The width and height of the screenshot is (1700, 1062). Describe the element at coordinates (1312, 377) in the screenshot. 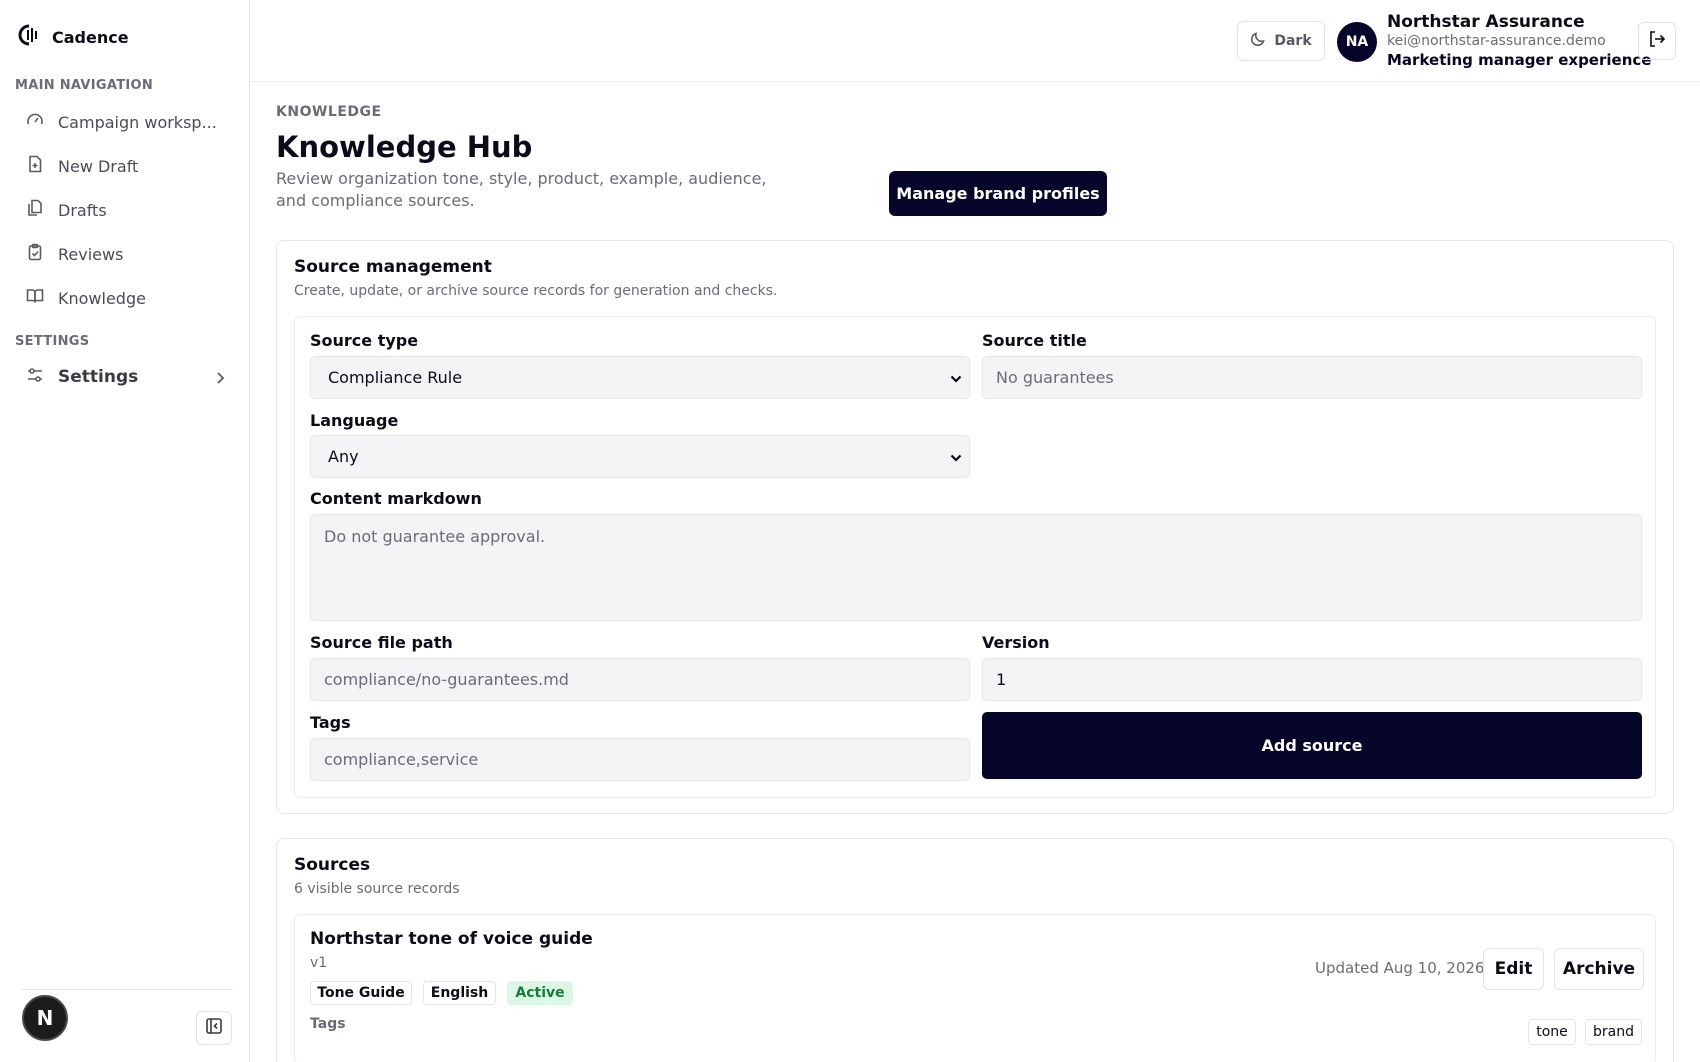

I see `source-title-input: No guarantees` at that location.